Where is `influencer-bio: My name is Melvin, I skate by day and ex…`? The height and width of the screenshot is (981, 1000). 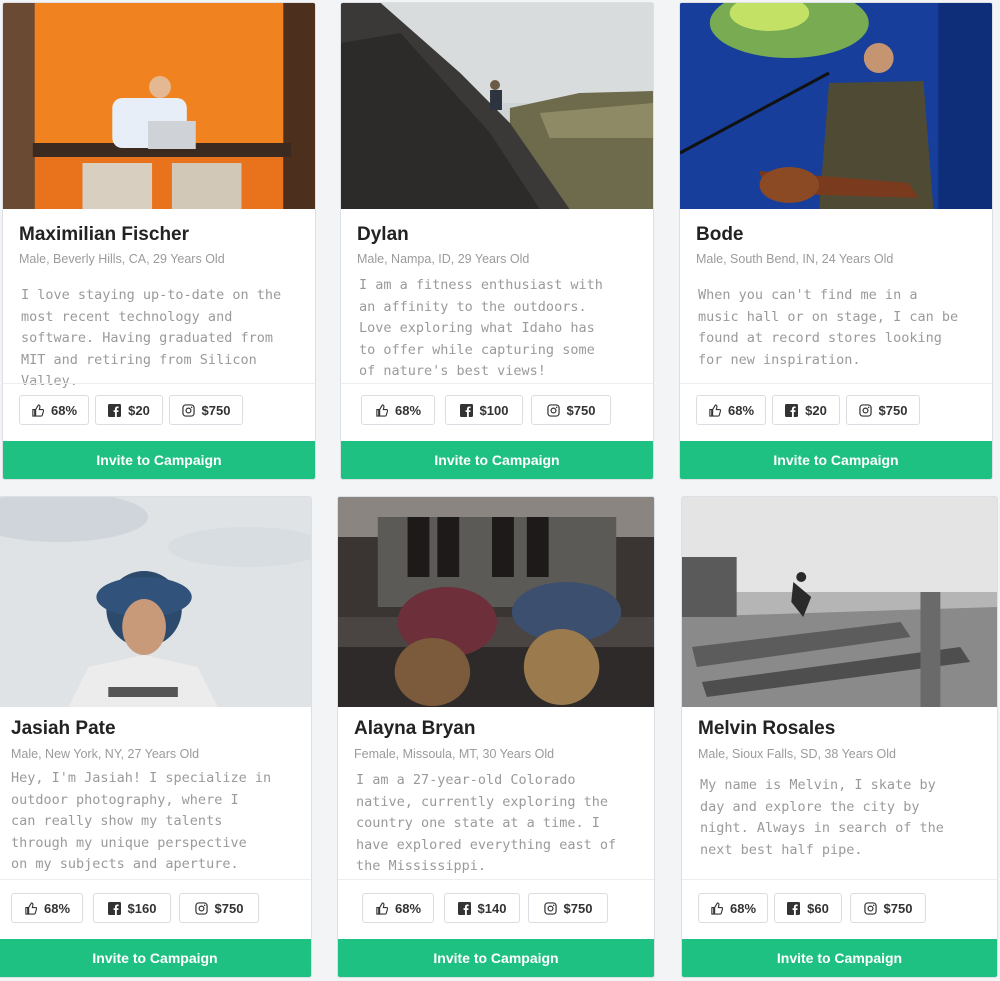
influencer-bio: My name is Melvin, I skate by day and ex… is located at coordinates (822, 817).